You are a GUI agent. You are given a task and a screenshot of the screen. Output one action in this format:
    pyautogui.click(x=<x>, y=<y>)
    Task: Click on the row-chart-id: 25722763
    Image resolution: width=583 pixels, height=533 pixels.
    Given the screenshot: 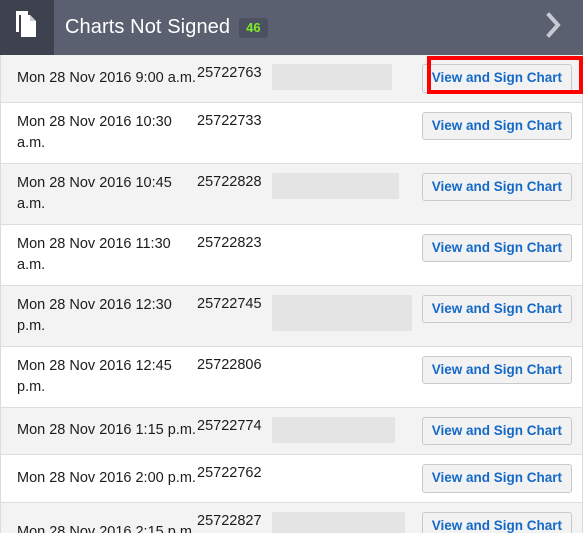 What is the action you would take?
    pyautogui.click(x=229, y=73)
    